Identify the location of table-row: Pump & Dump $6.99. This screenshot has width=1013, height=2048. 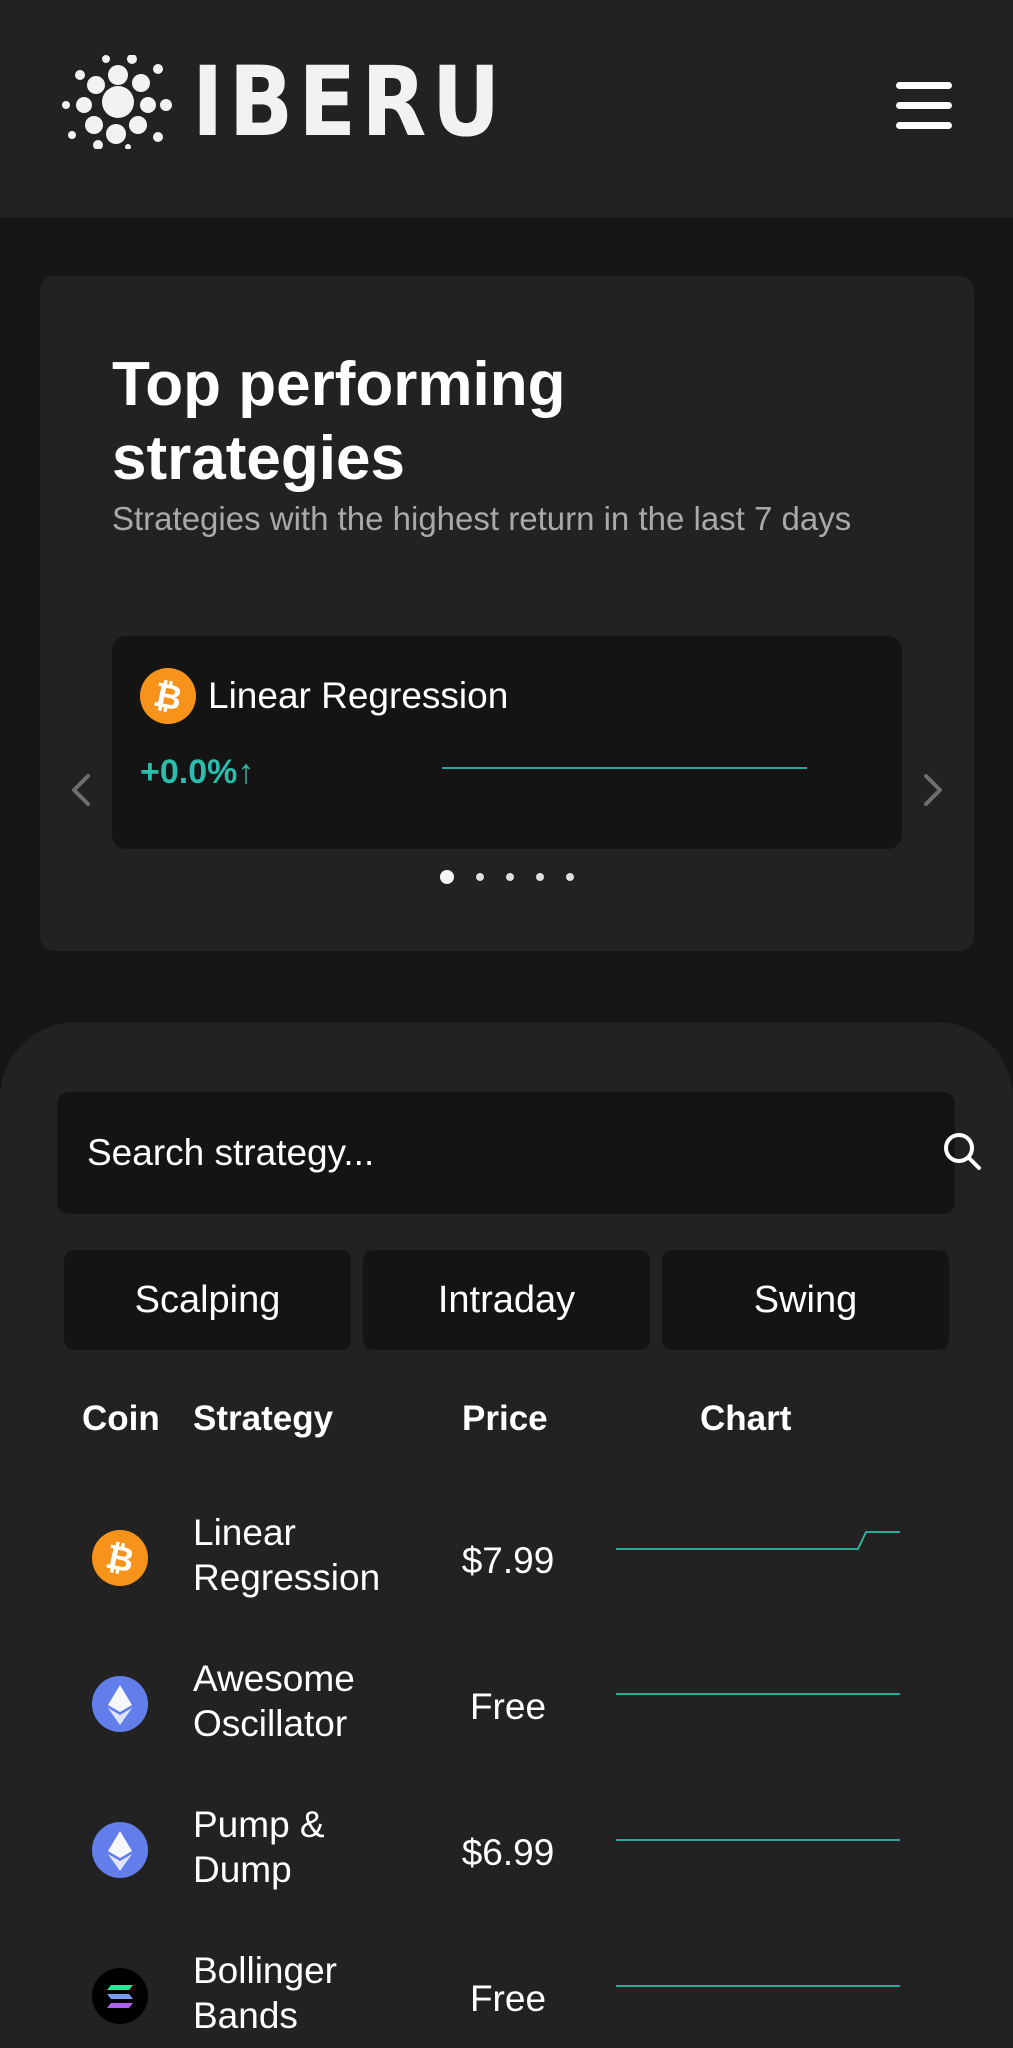
(506, 1852).